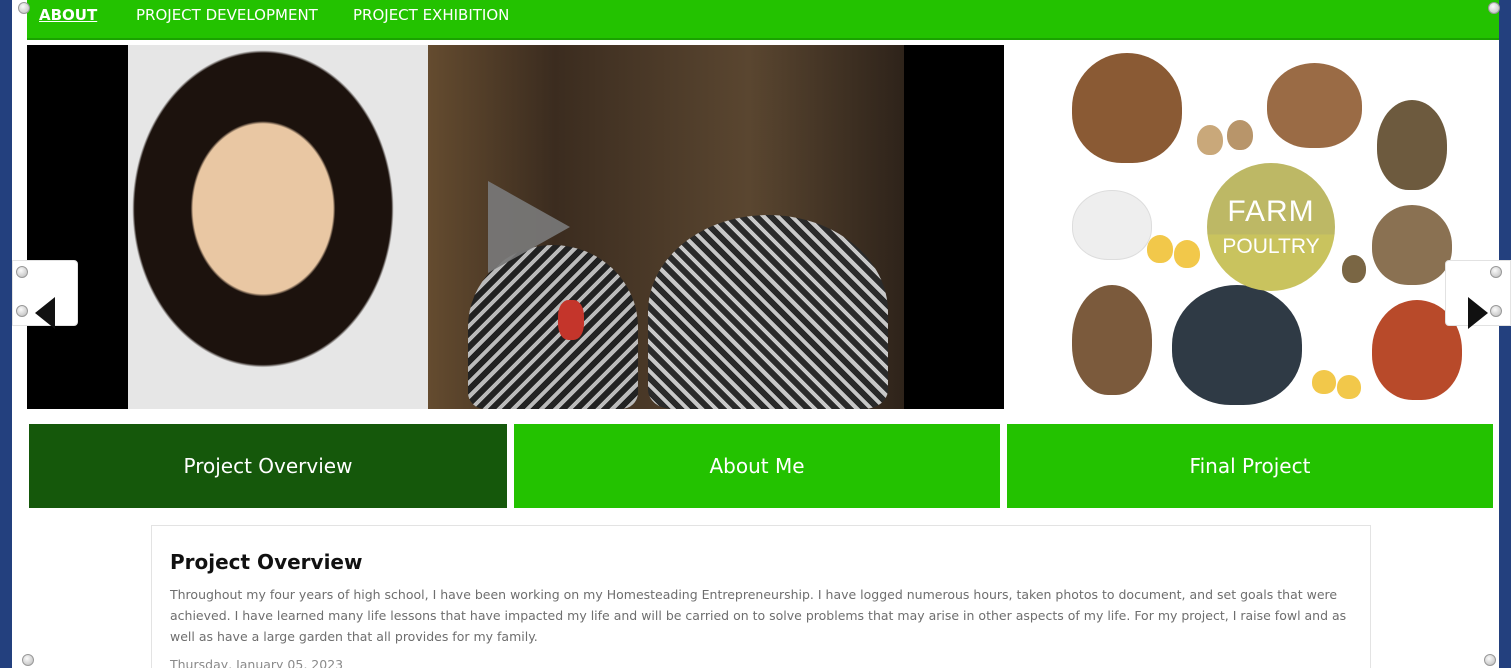 The height and width of the screenshot is (668, 1511). Describe the element at coordinates (431, 15) in the screenshot. I see `nav-item-project-exhibition: PROJECT EXHIBITION` at that location.